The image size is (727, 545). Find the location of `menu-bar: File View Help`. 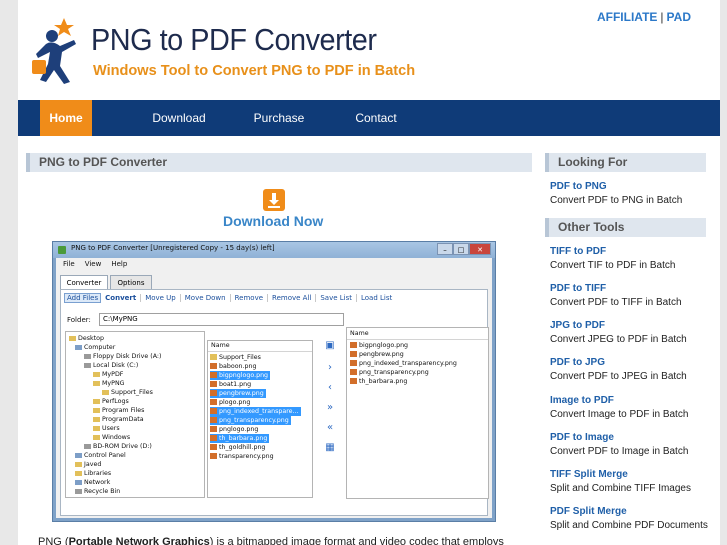

menu-bar: File View Help is located at coordinates (93, 266).